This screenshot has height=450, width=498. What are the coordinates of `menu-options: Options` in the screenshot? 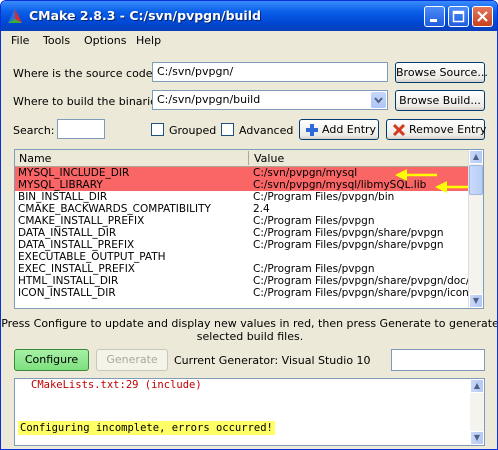 It's located at (105, 40).